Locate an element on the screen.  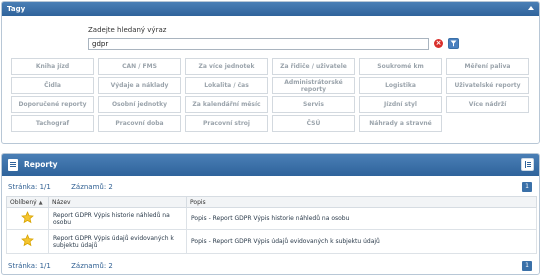
tag-button: Servis is located at coordinates (313, 104).